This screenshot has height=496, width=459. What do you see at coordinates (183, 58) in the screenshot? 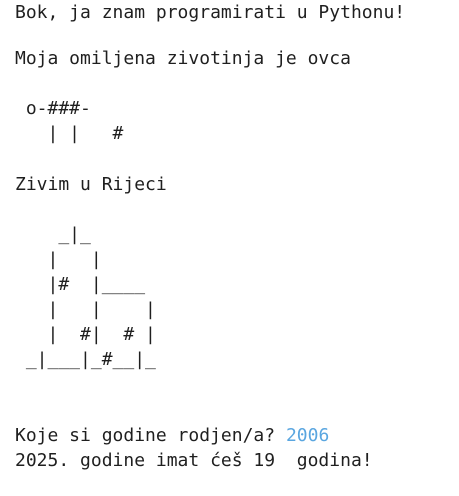
I see `favorite-animal-line: Moja omiljena zivotinja je ovca` at bounding box center [183, 58].